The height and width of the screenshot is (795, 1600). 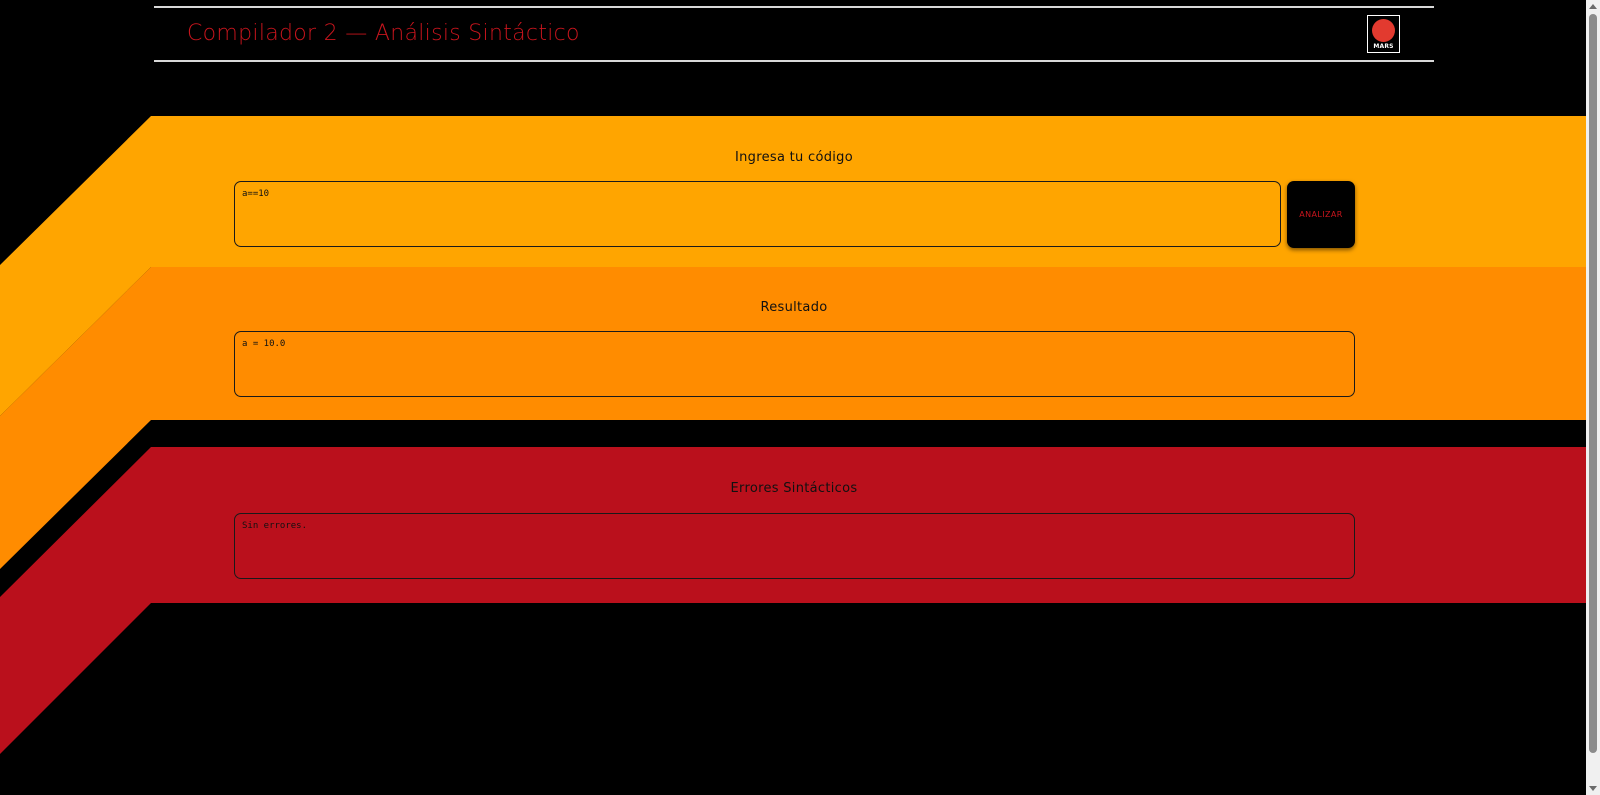 I want to click on mars-logo: MARS, so click(x=1383, y=34).